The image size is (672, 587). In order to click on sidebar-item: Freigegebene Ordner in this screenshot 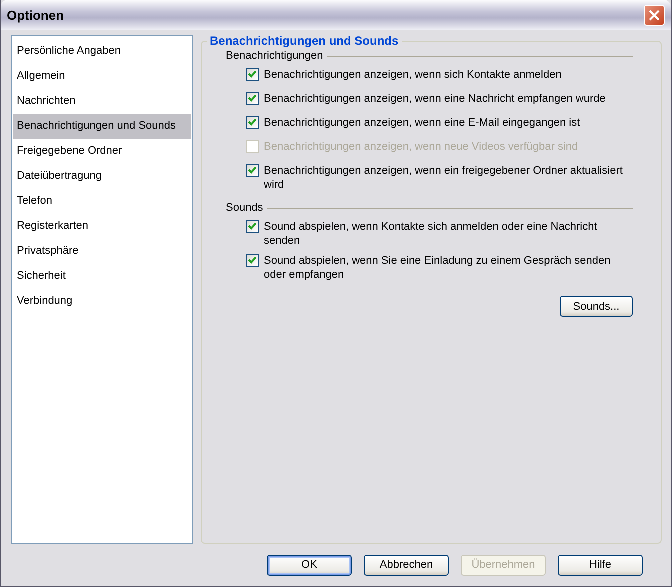, I will do `click(102, 151)`.